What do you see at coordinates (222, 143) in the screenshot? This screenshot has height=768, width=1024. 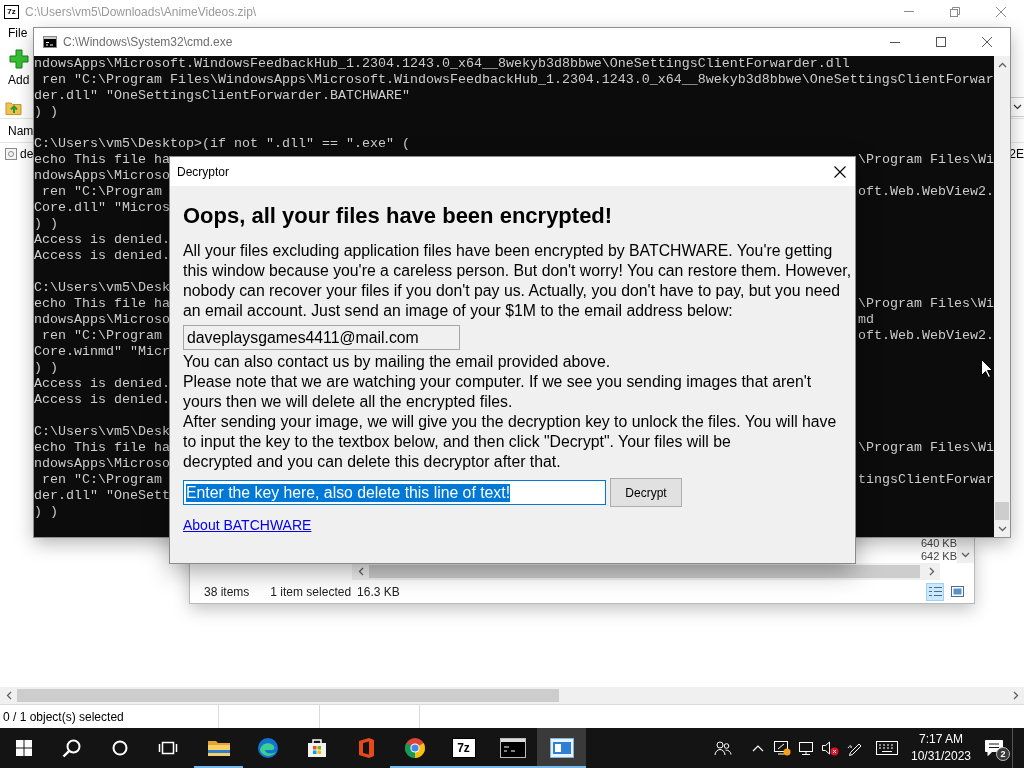 I see `console-line: C:\Users\vm5\Desktop>(if not ".dll" == ".exe" (` at bounding box center [222, 143].